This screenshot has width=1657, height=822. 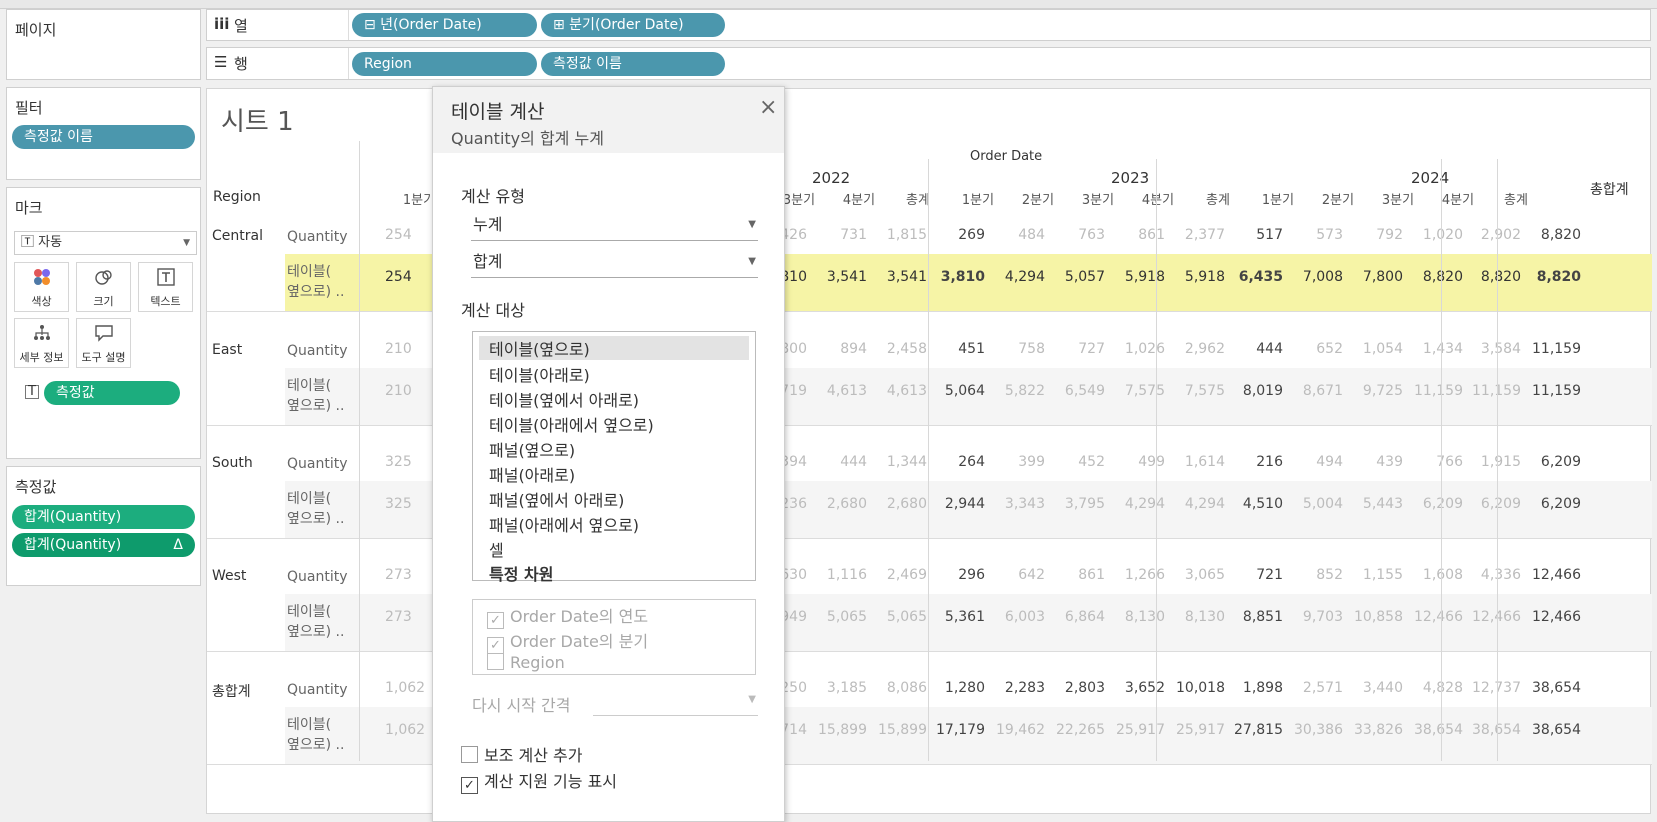 What do you see at coordinates (1262, 688) in the screenshot?
I see `table-cell: 1,898` at bounding box center [1262, 688].